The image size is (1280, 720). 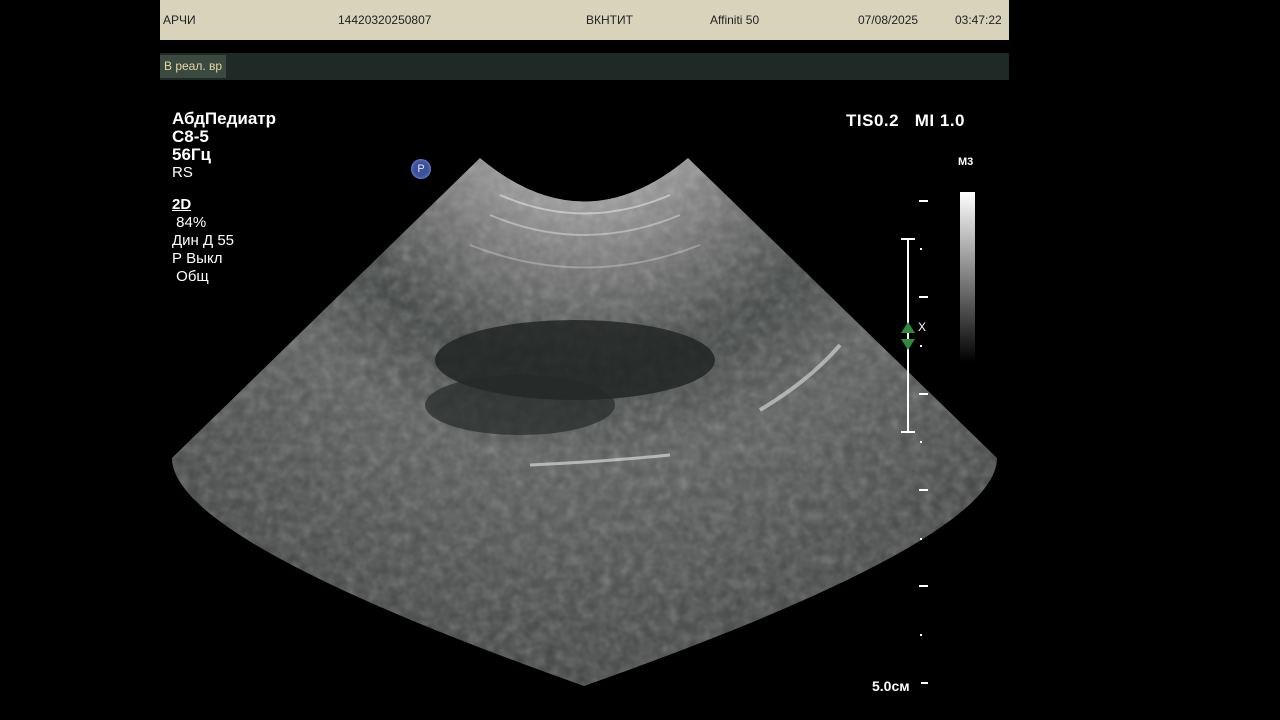 What do you see at coordinates (190, 276) in the screenshot?
I see `general-label: Общ` at bounding box center [190, 276].